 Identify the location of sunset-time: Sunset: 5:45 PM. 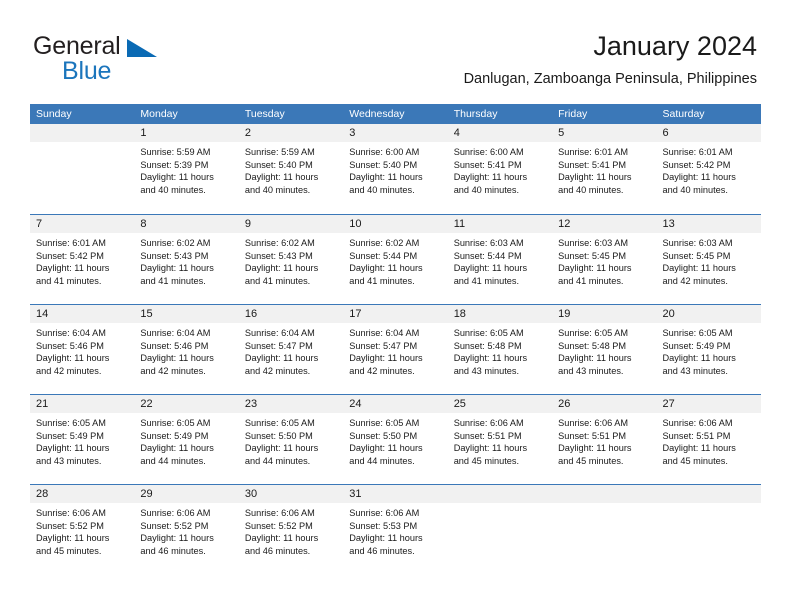
(592, 255).